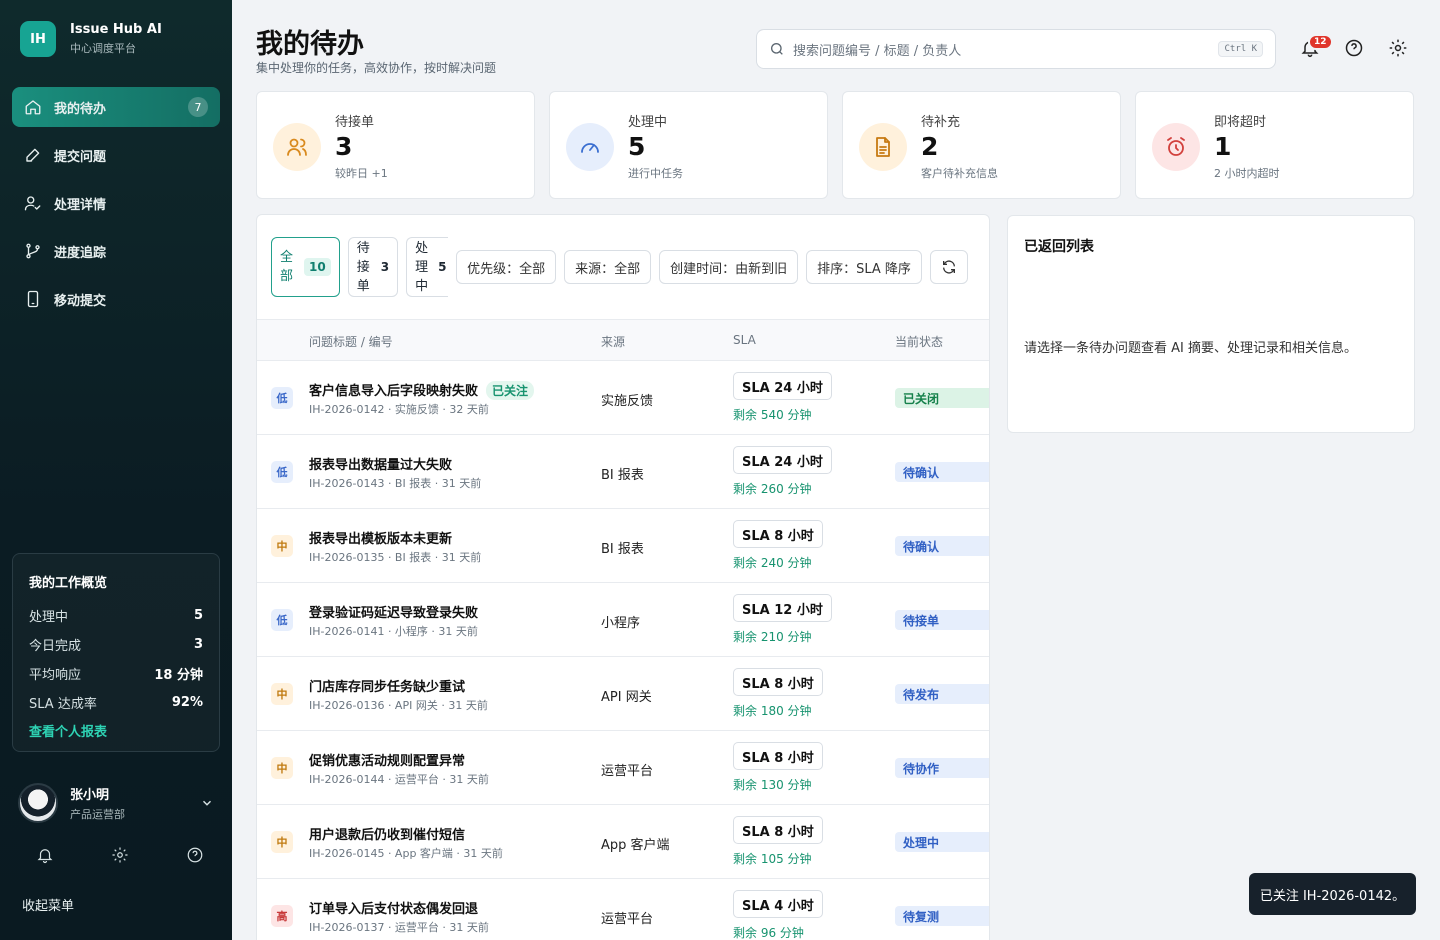 Image resolution: width=1440 pixels, height=940 pixels. What do you see at coordinates (613, 342) in the screenshot?
I see `column-source: 来源` at bounding box center [613, 342].